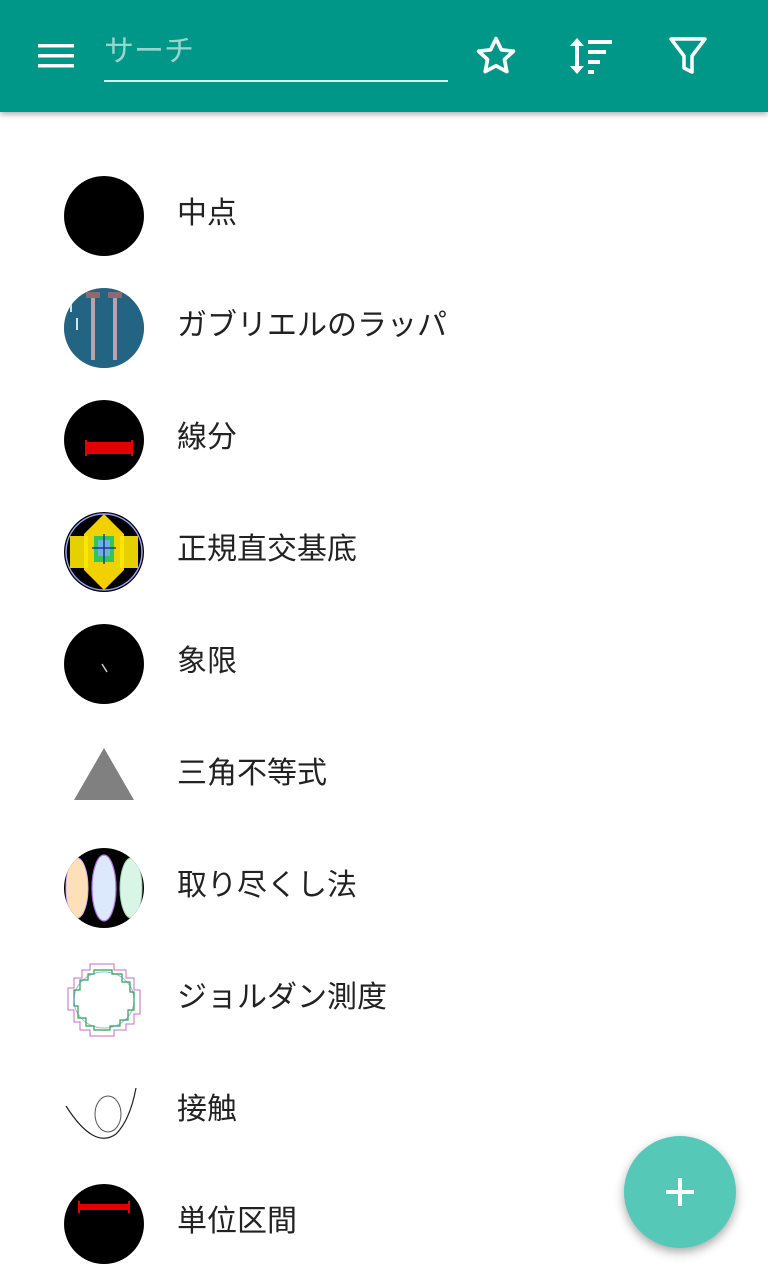  I want to click on app-bar, so click(384, 56).